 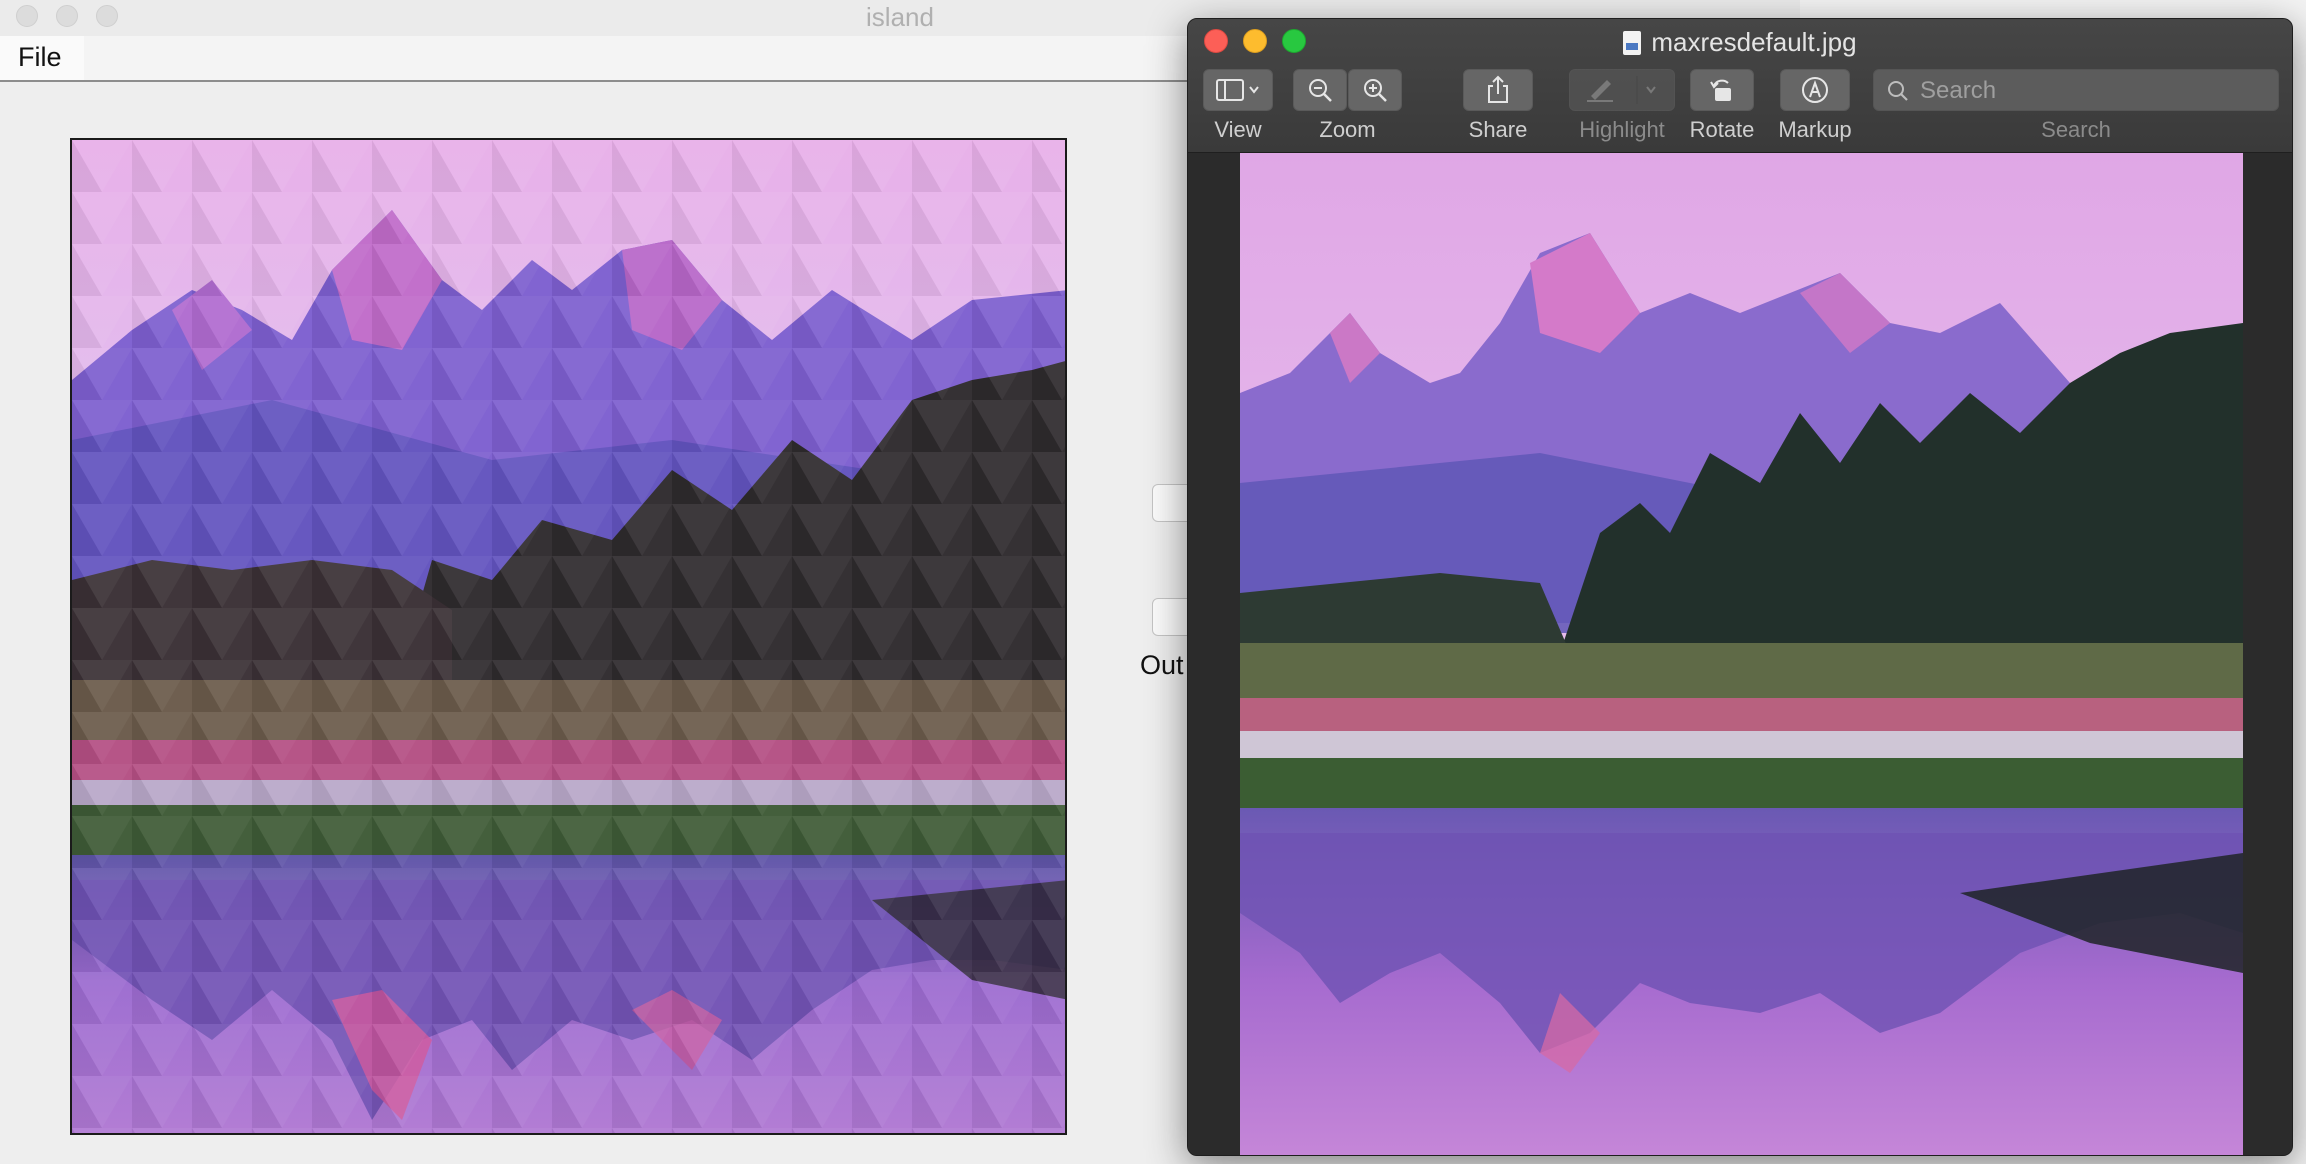 I want to click on search-placeholder: Search, so click(x=1958, y=90).